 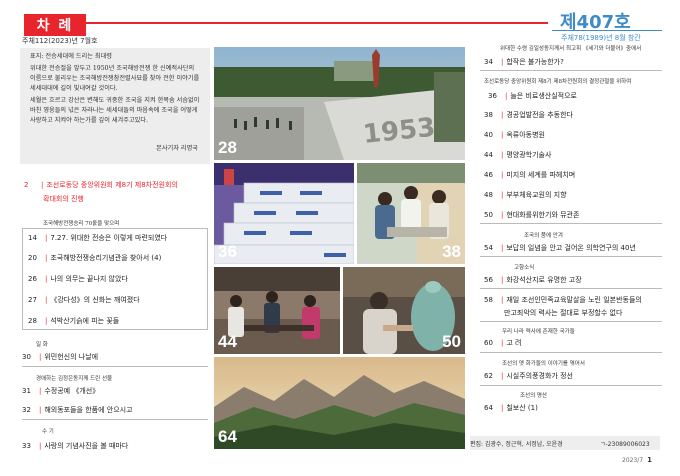 I want to click on toc-page-number: 27, so click(x=32, y=300).